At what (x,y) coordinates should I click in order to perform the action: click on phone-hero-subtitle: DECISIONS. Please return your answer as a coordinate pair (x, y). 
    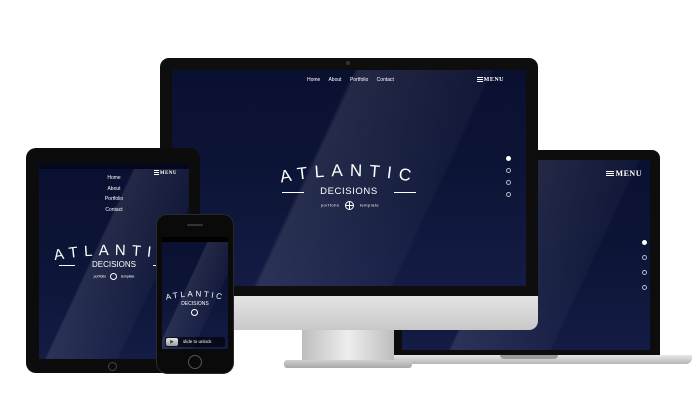
    Looking at the image, I should click on (195, 304).